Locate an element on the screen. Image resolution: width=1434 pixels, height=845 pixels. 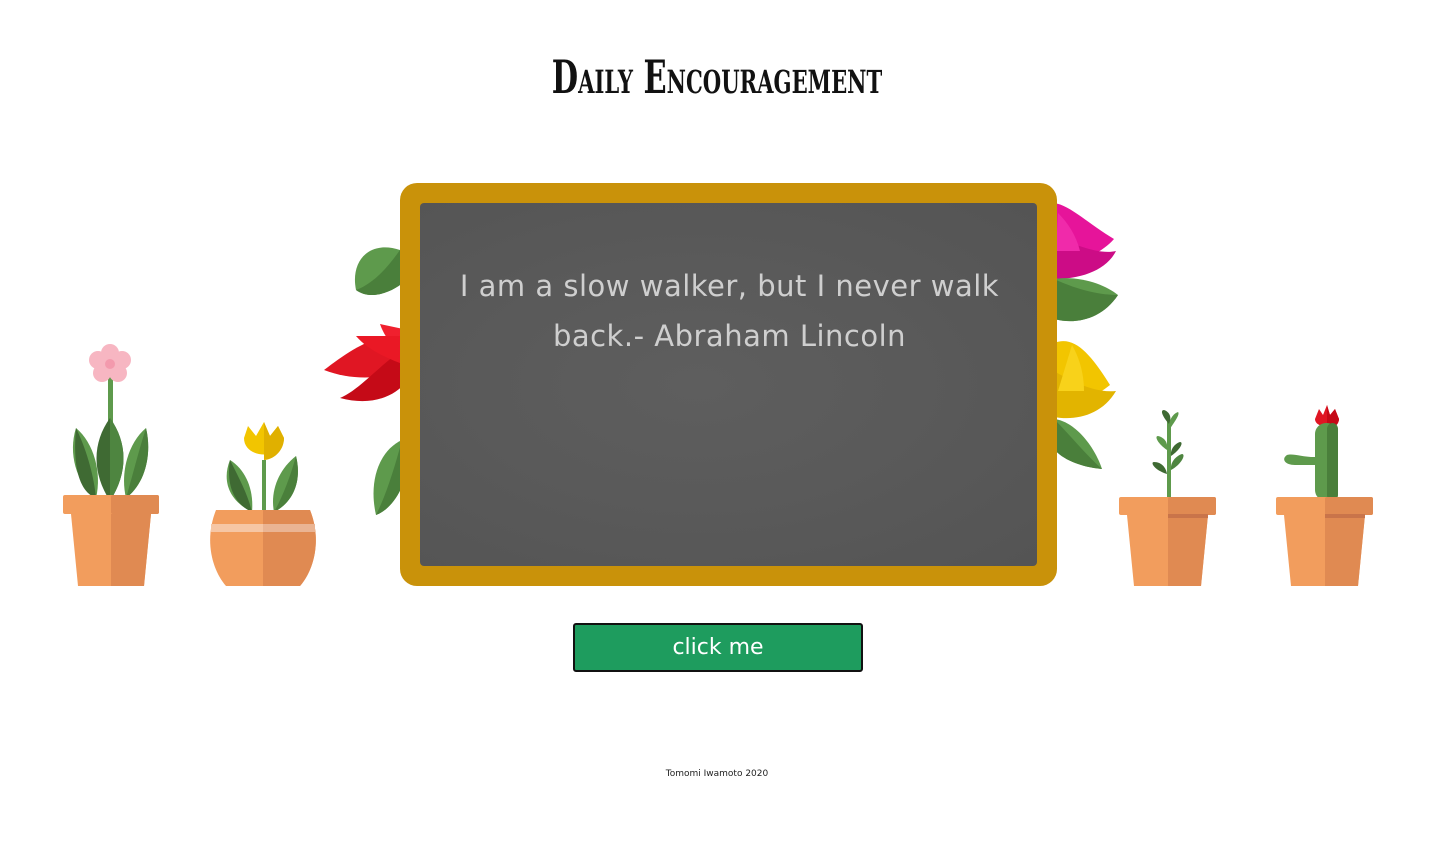
sprout-pot-icon is located at coordinates (1167, 498).